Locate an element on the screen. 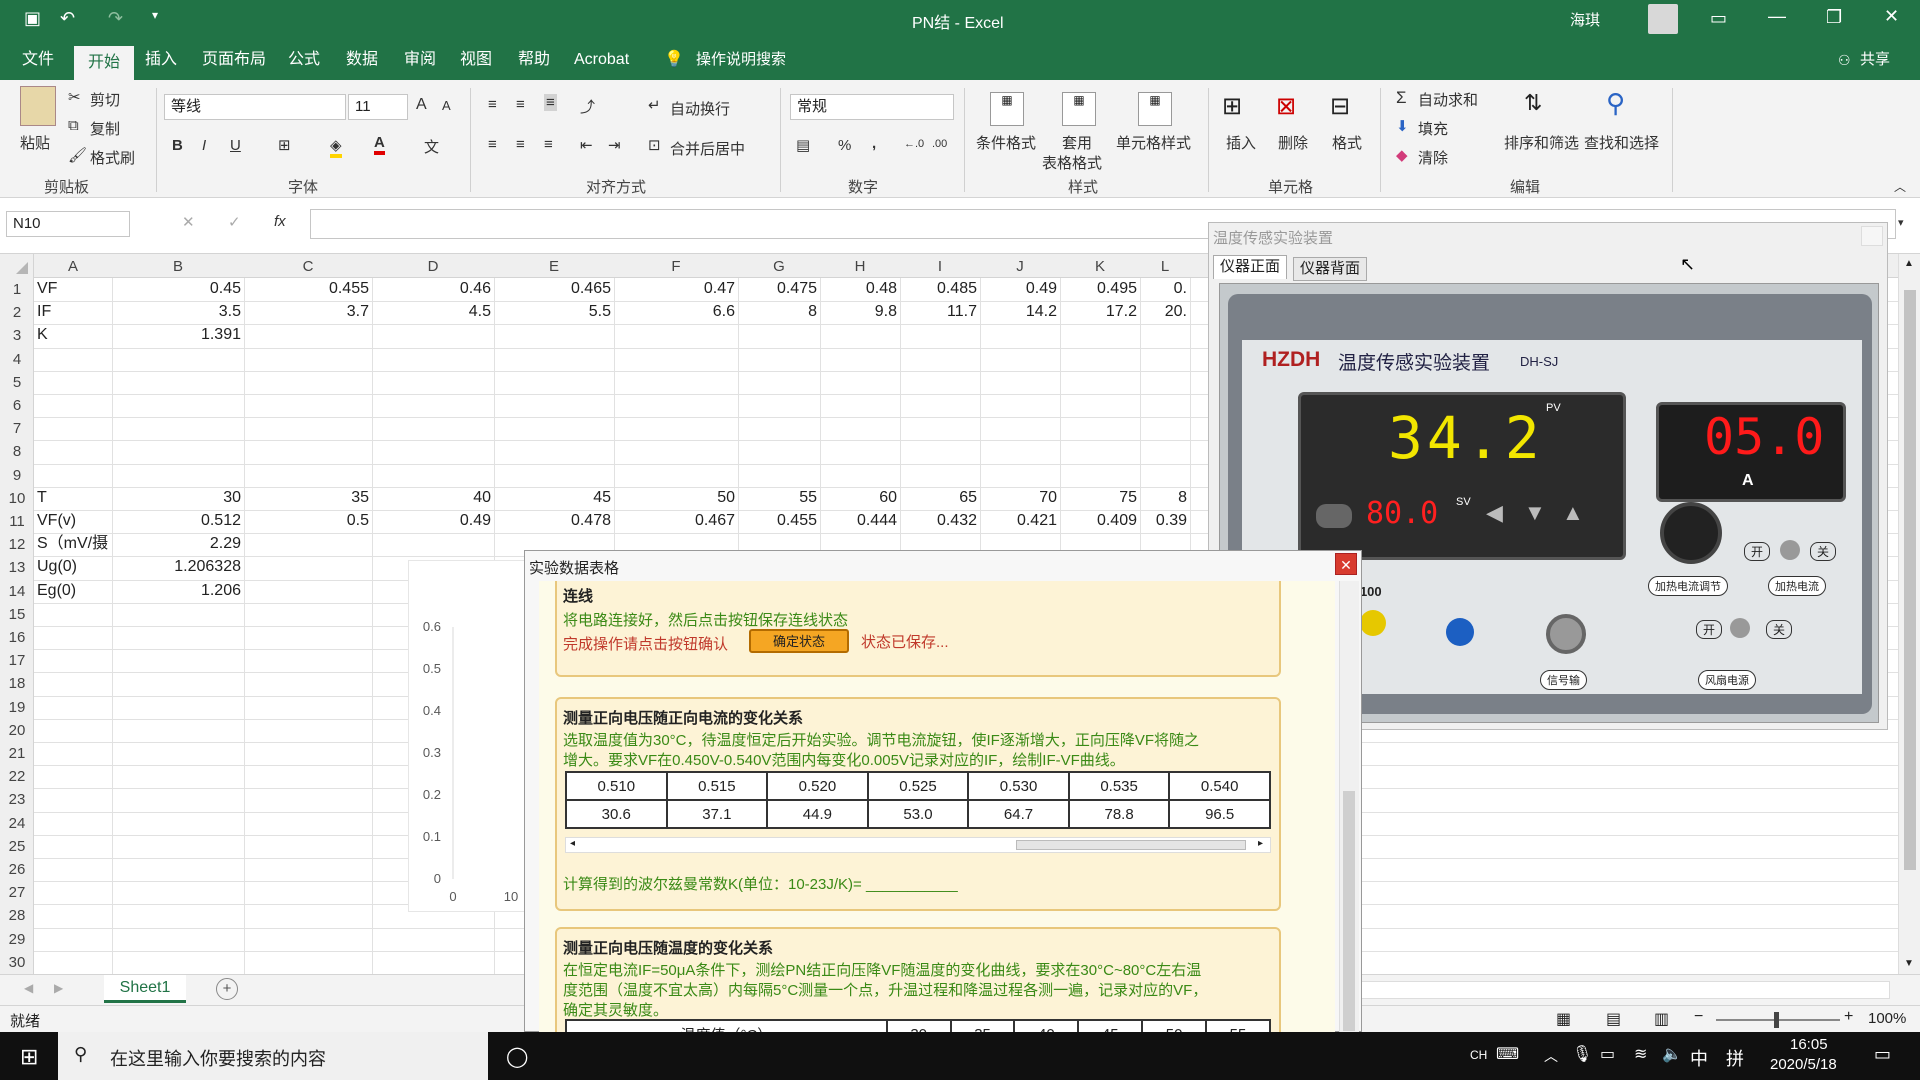 The image size is (1920, 1080). device-window-close-icon is located at coordinates (1872, 236).